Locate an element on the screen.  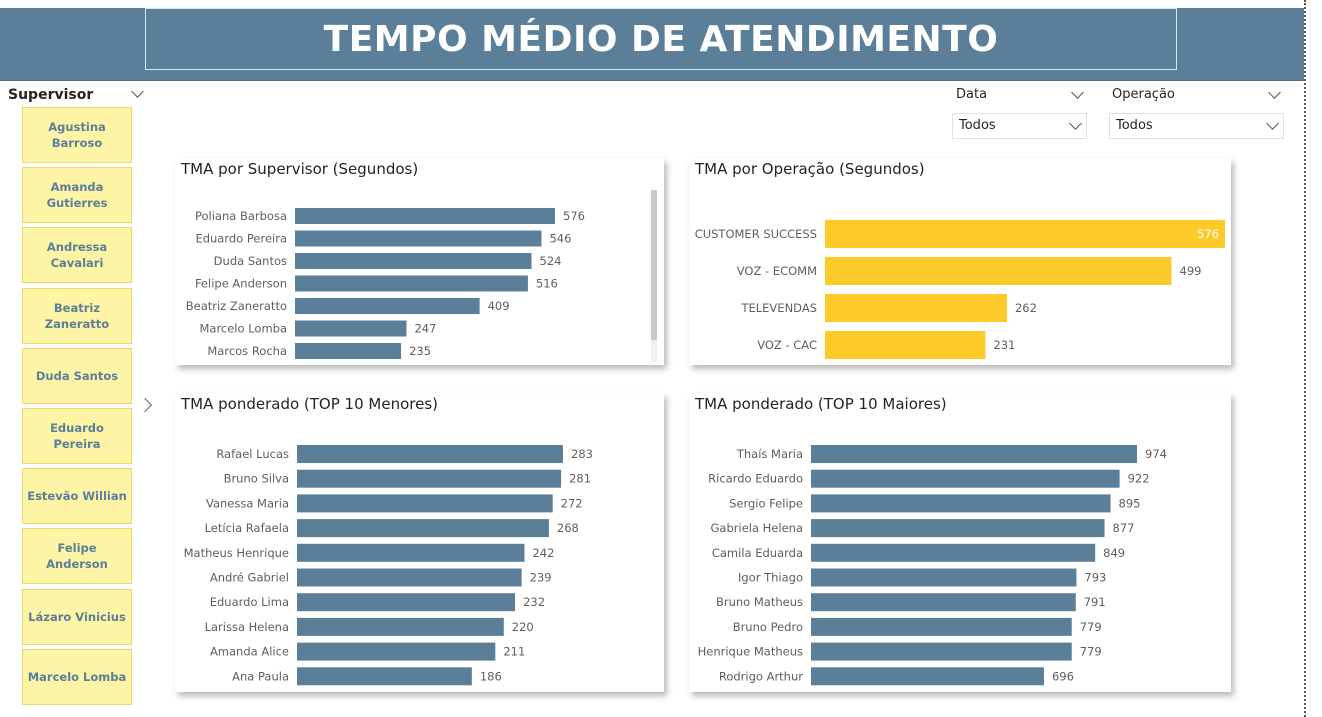
category-label: Rafael Lucas is located at coordinates (252, 454).